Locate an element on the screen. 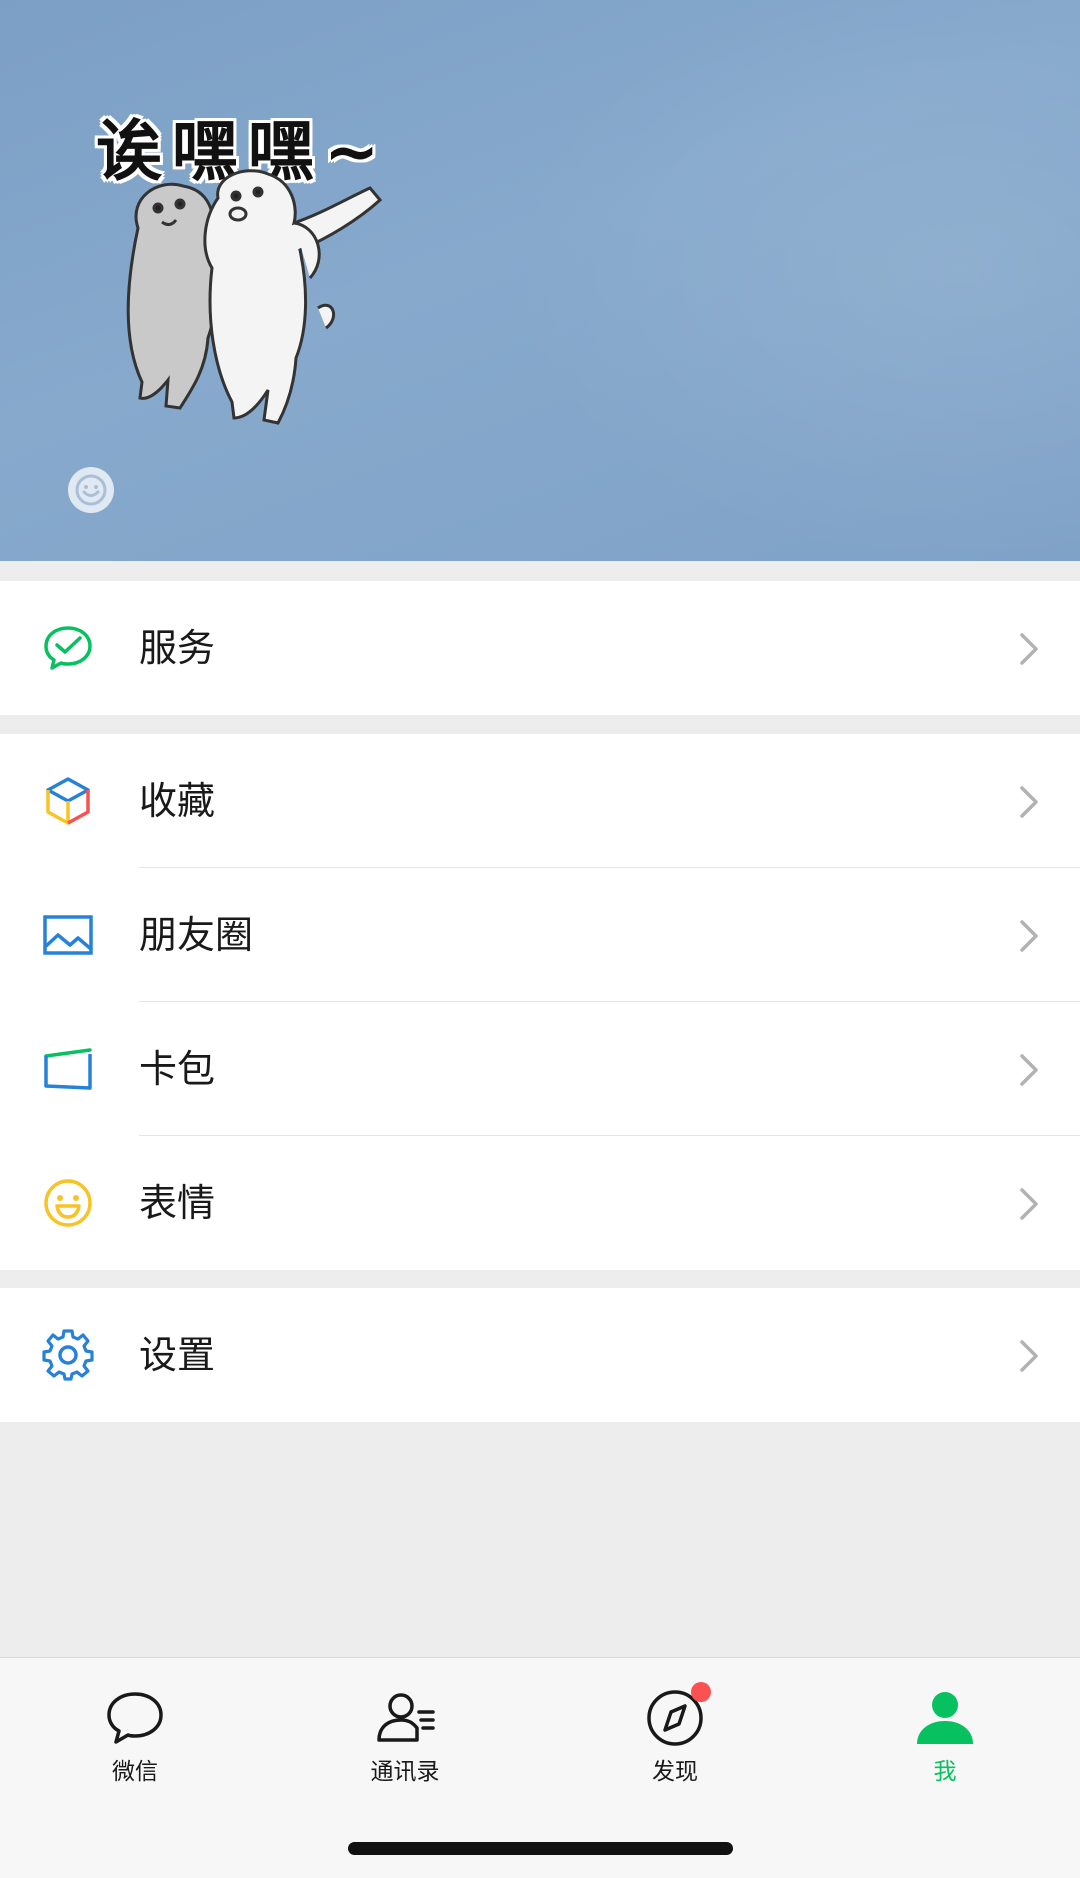  menu-item-label: 卡包 is located at coordinates (177, 1069).